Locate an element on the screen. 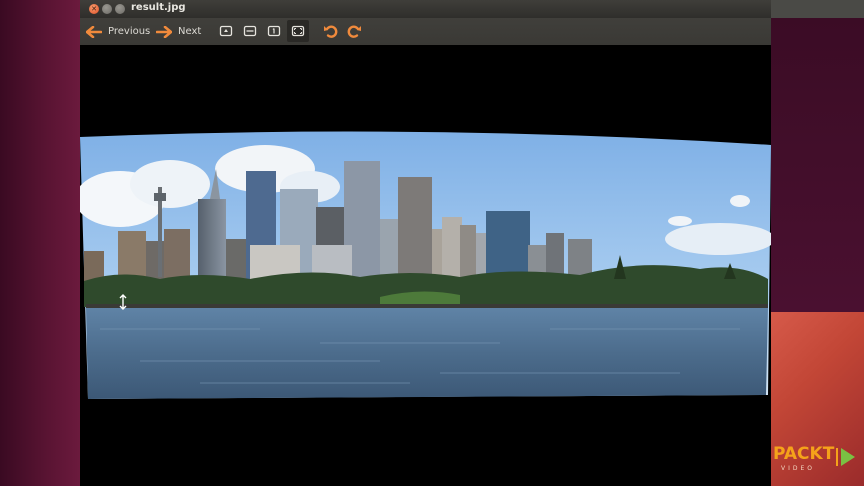 The image size is (864, 486). rotate-right-icon is located at coordinates (354, 31).